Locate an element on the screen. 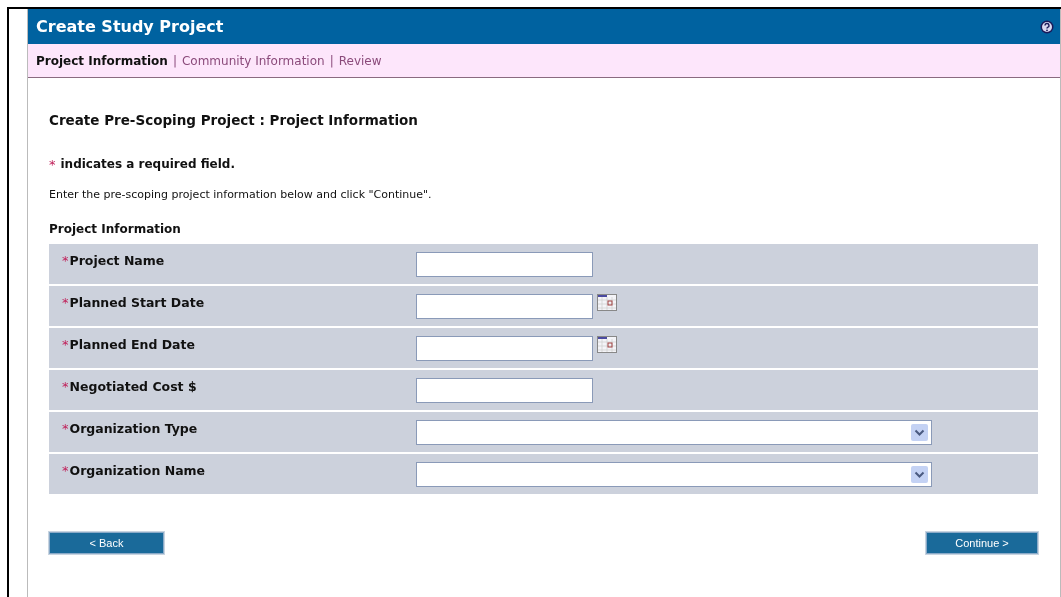 This screenshot has height=597, width=1061. back-button: < Back is located at coordinates (106, 543).